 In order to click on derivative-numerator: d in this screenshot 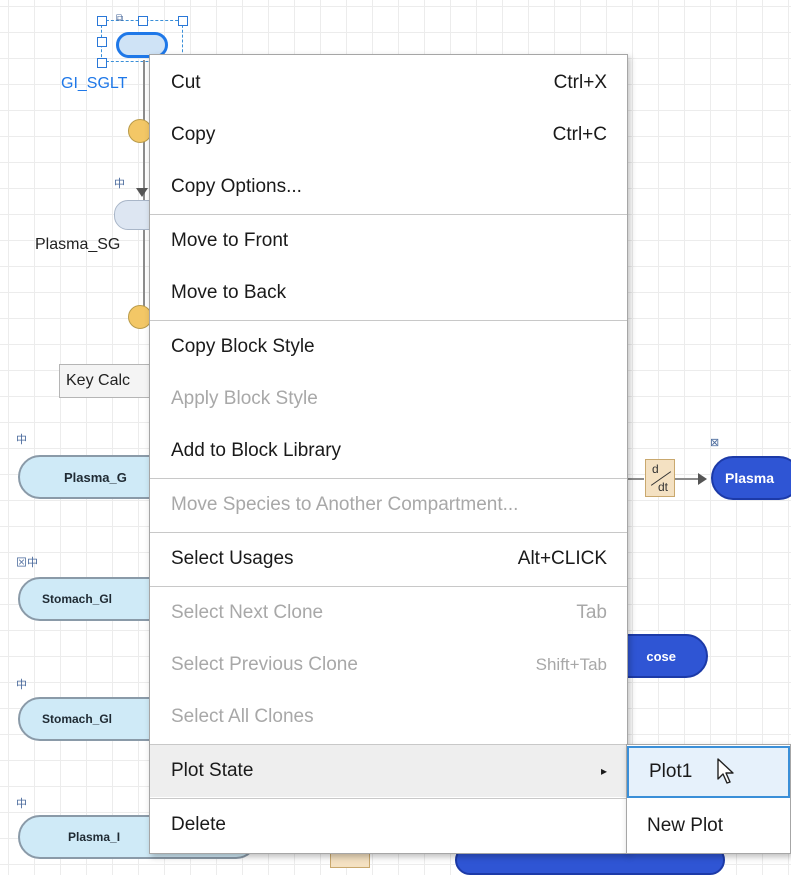, I will do `click(655, 469)`.